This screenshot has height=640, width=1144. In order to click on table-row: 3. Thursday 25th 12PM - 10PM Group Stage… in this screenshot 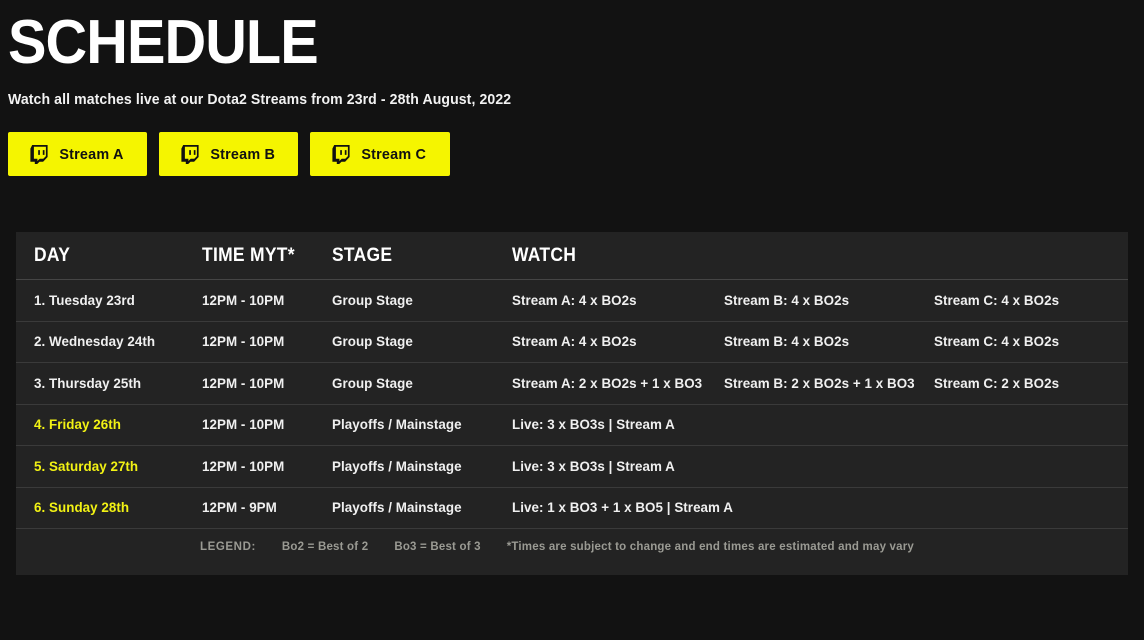, I will do `click(572, 384)`.